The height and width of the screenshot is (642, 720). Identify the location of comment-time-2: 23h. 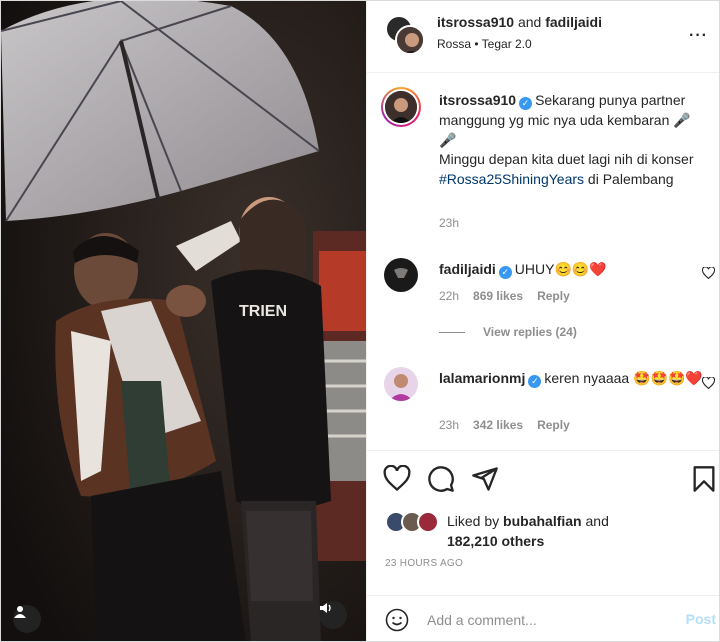
(449, 425).